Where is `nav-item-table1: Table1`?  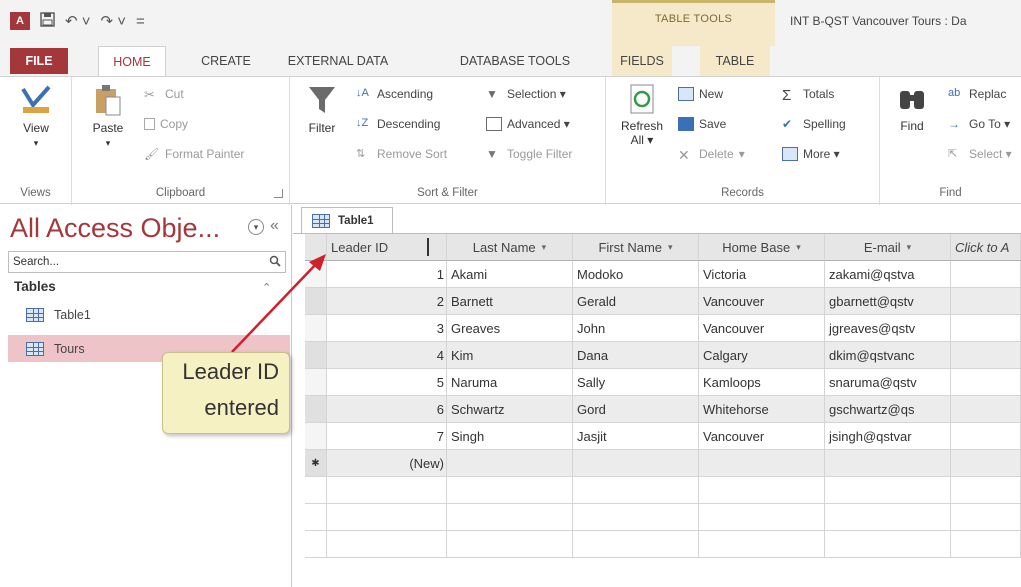
nav-item-table1: Table1 is located at coordinates (149, 314).